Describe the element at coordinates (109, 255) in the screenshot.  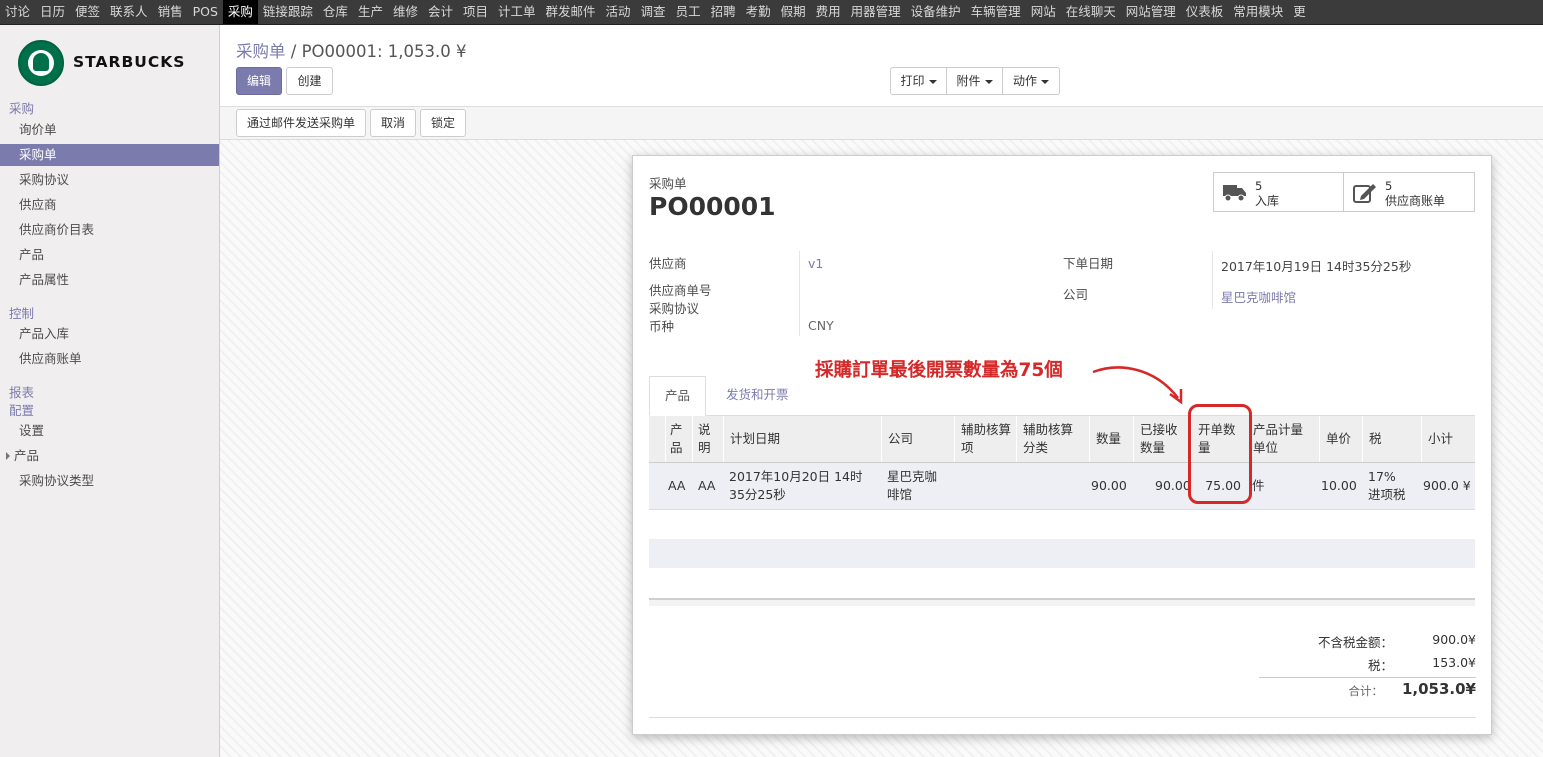
I see `sidebar-item-products: 产品` at that location.